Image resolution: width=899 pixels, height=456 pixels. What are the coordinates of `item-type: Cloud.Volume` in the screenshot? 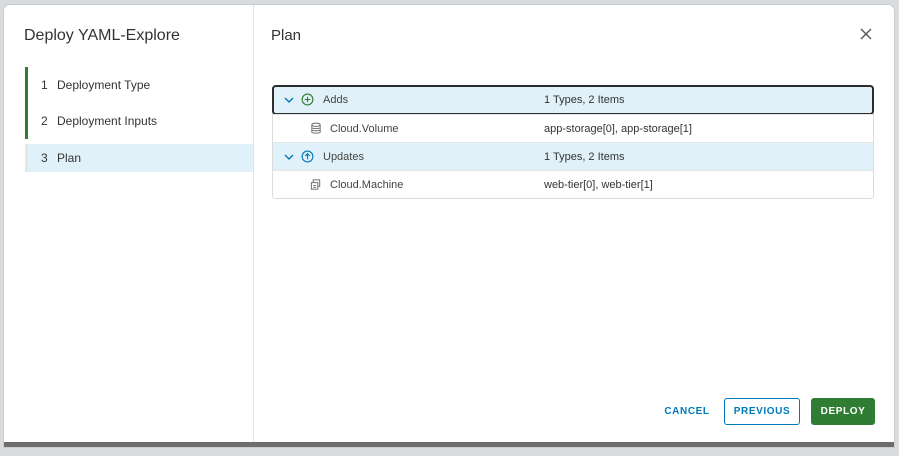 It's located at (364, 129).